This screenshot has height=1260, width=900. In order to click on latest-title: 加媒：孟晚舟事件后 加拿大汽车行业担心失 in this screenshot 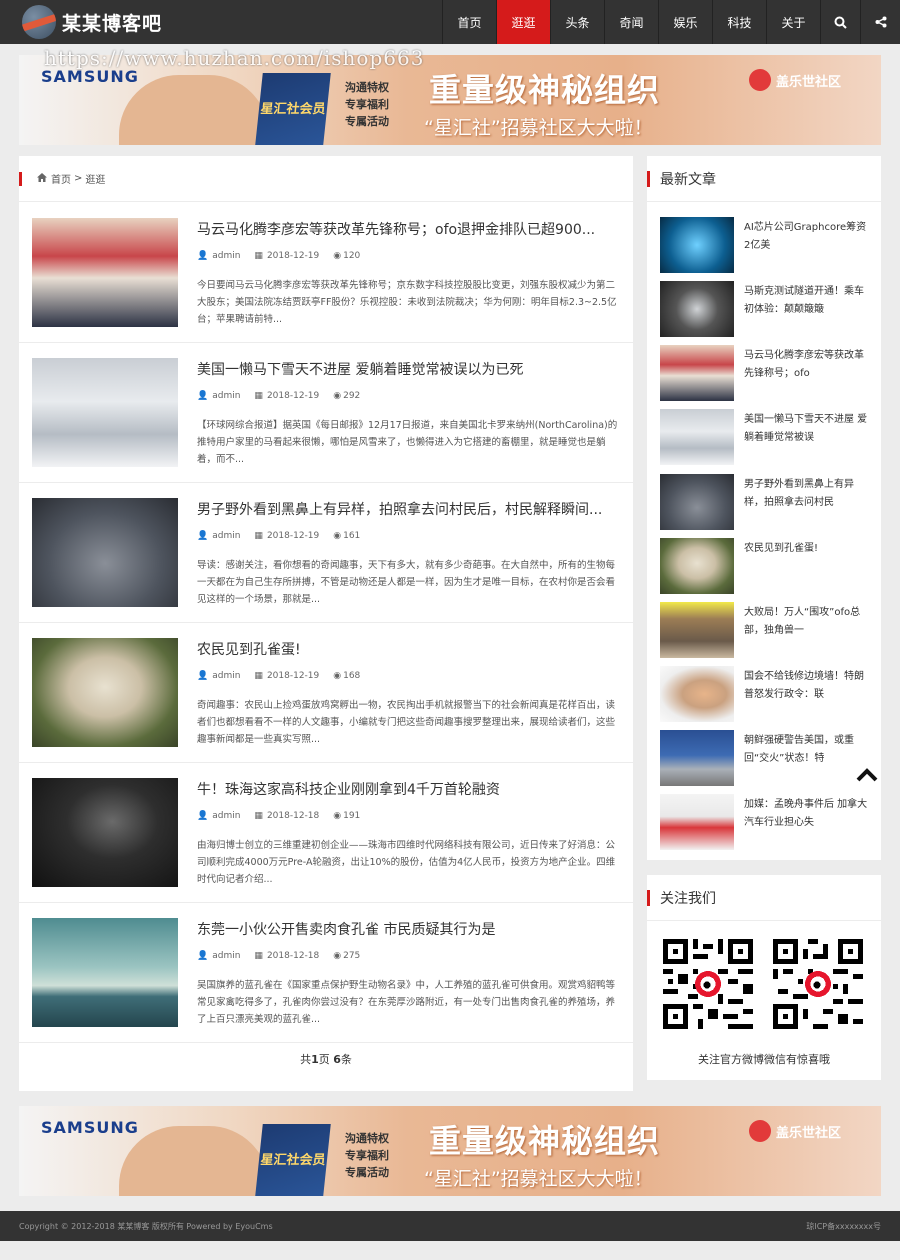, I will do `click(808, 816)`.